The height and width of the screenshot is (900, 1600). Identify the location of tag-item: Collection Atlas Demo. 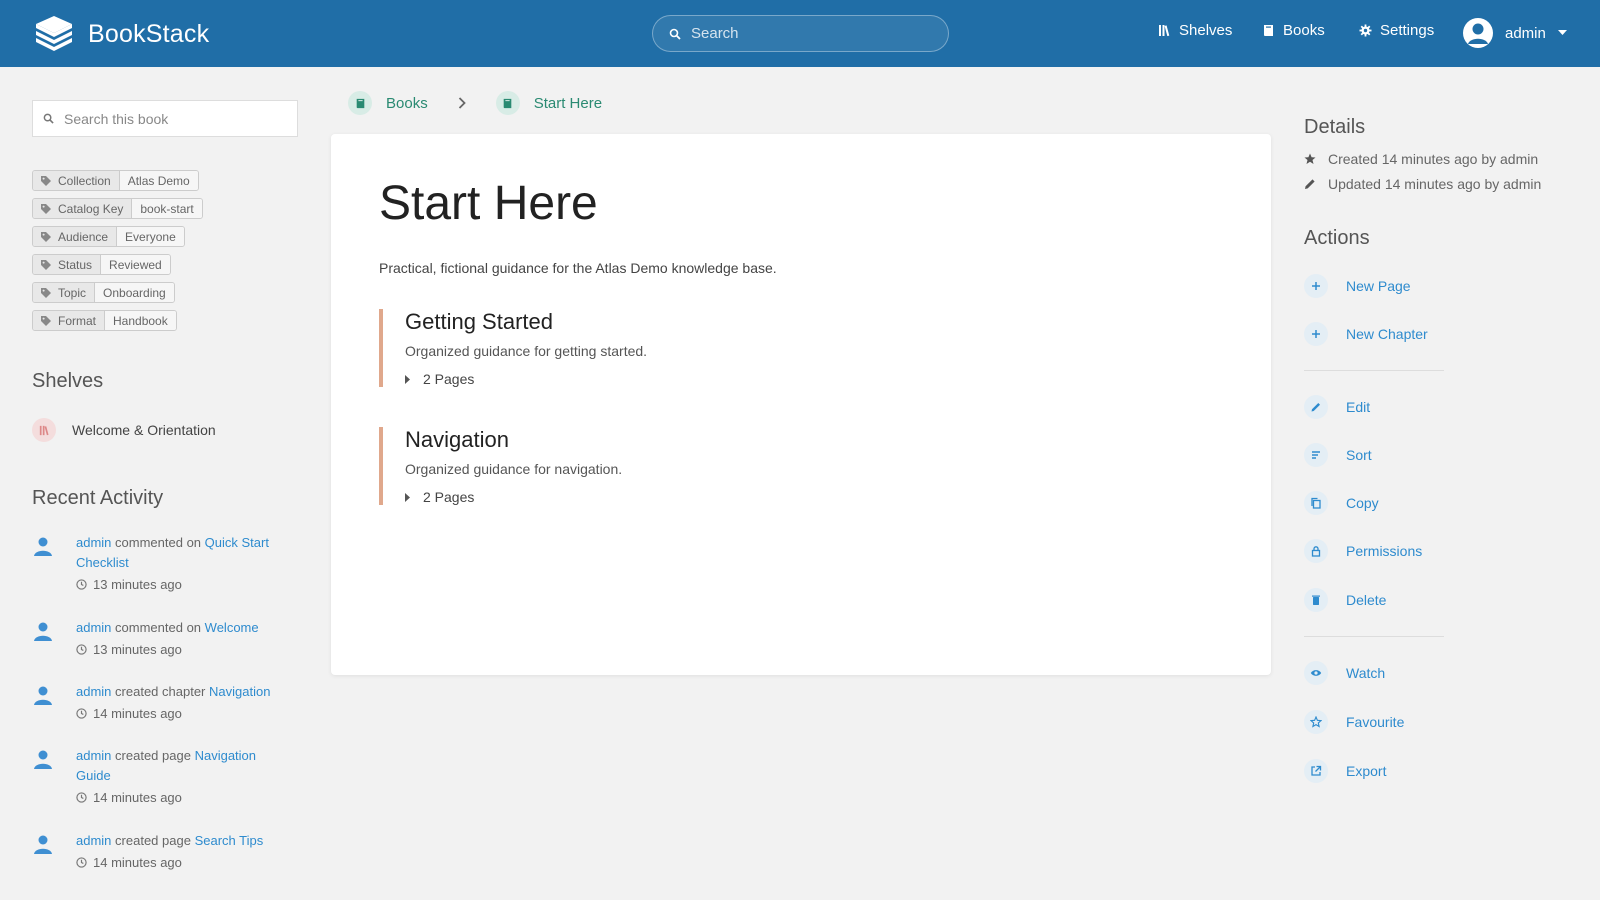
(117, 180).